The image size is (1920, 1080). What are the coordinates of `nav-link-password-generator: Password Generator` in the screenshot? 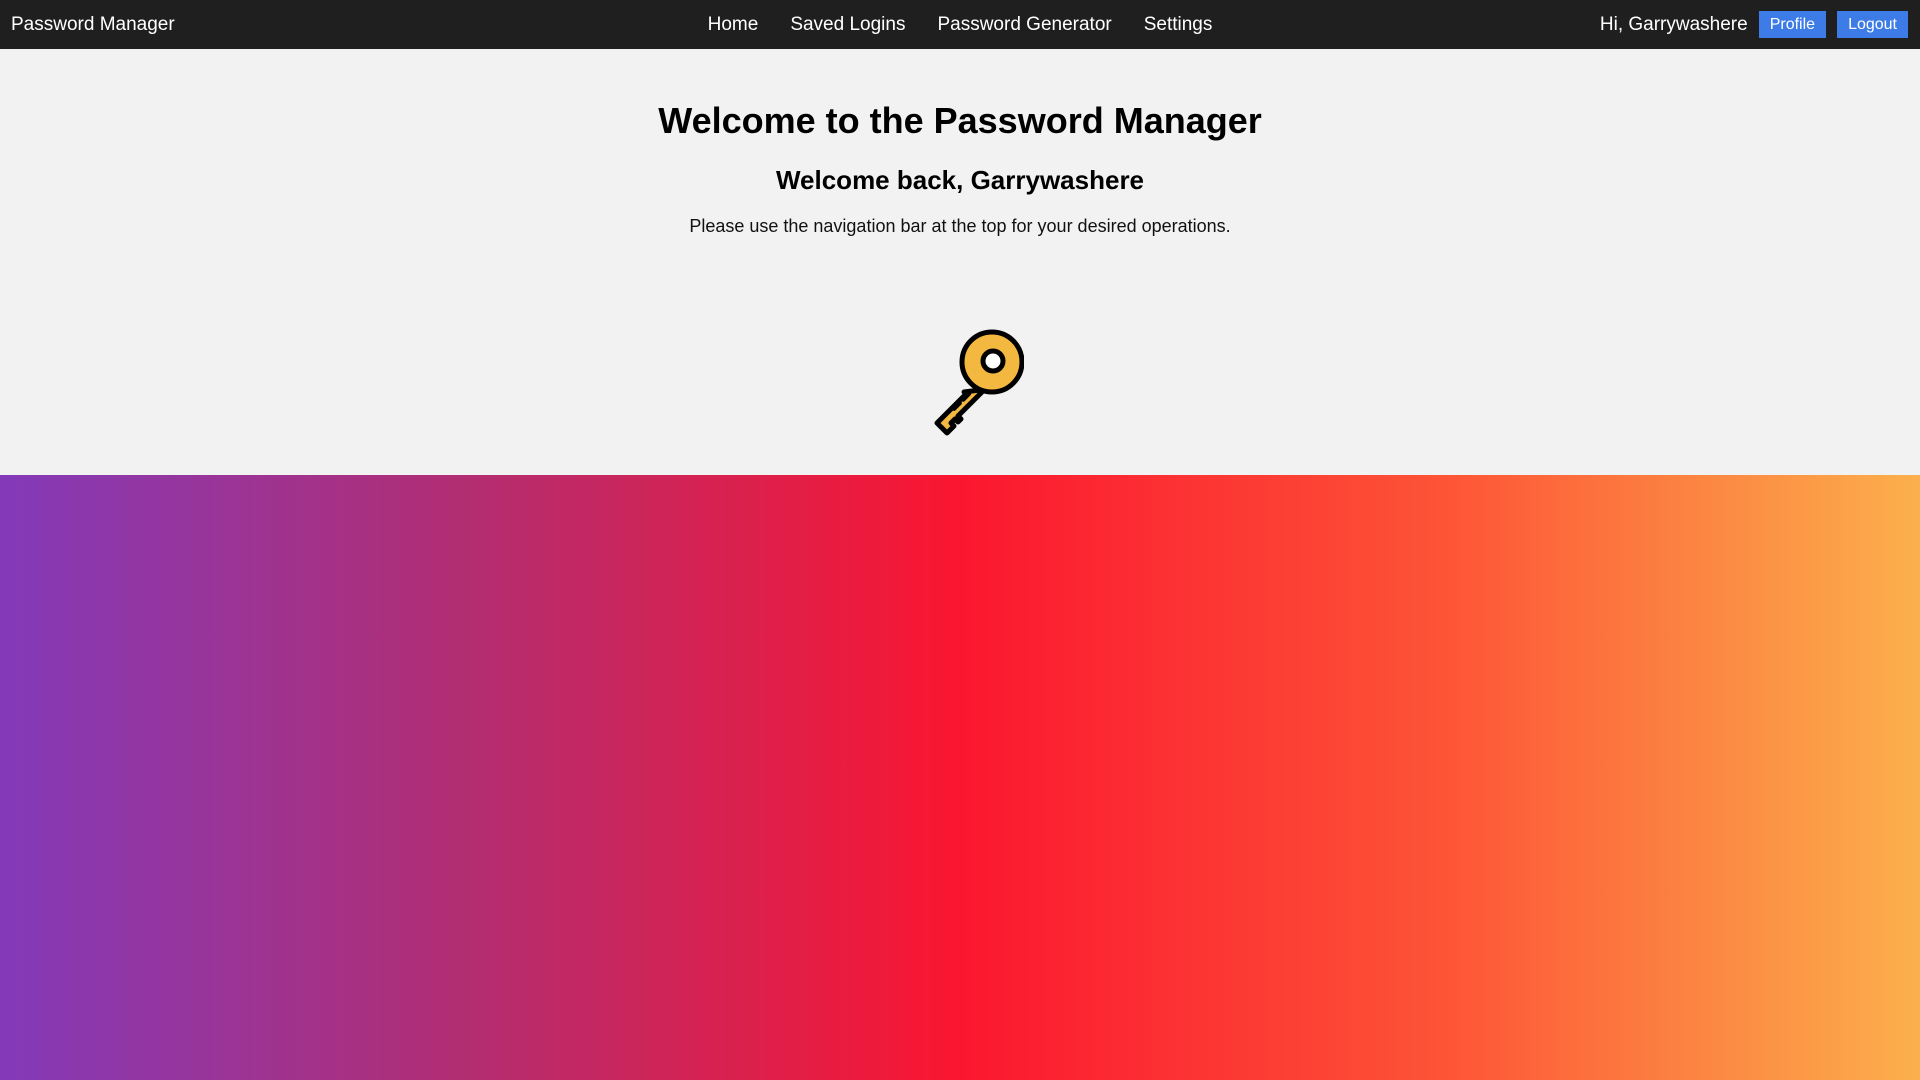 It's located at (1024, 25).